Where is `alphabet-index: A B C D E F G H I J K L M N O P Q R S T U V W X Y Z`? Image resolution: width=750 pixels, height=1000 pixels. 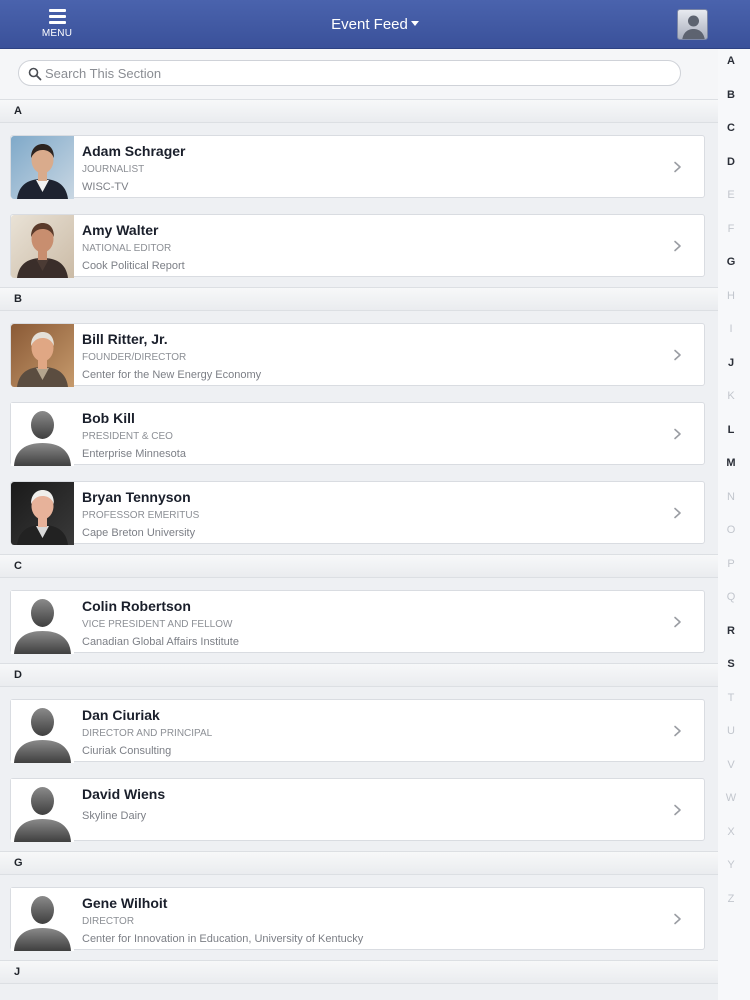 alphabet-index: A B C D E F G H I J K L M N O P Q R S T U V W X Y Z is located at coordinates (734, 524).